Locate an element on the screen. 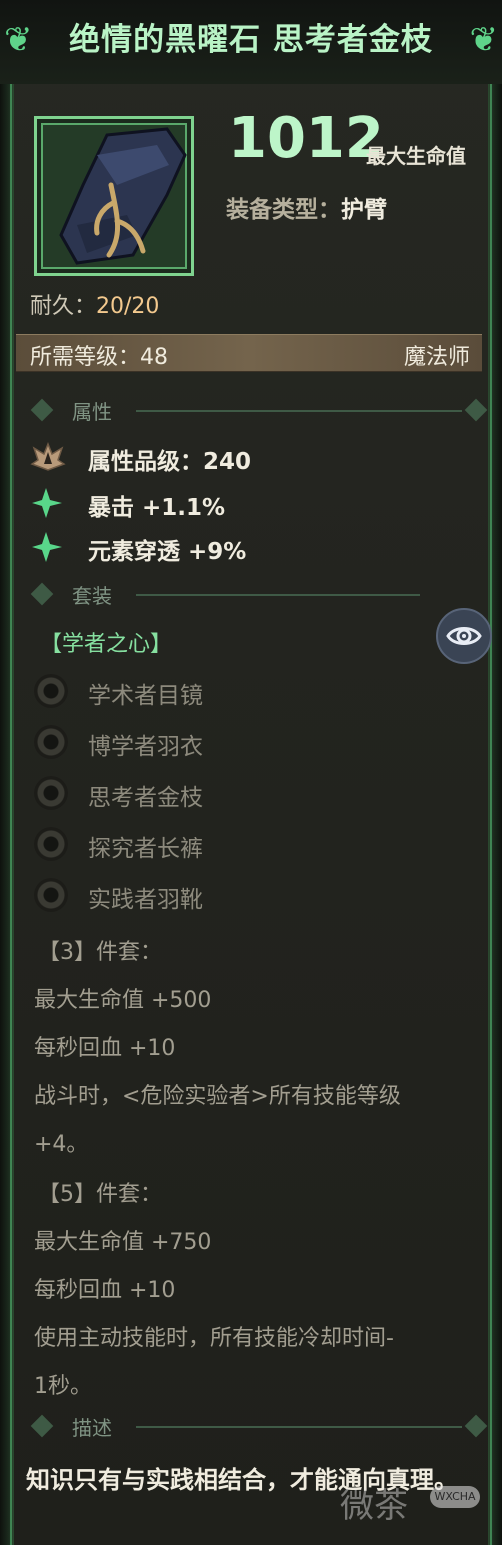  title-bar: ❦ ❦ 绝情的黑曜石 思考者金枝 is located at coordinates (251, 42).